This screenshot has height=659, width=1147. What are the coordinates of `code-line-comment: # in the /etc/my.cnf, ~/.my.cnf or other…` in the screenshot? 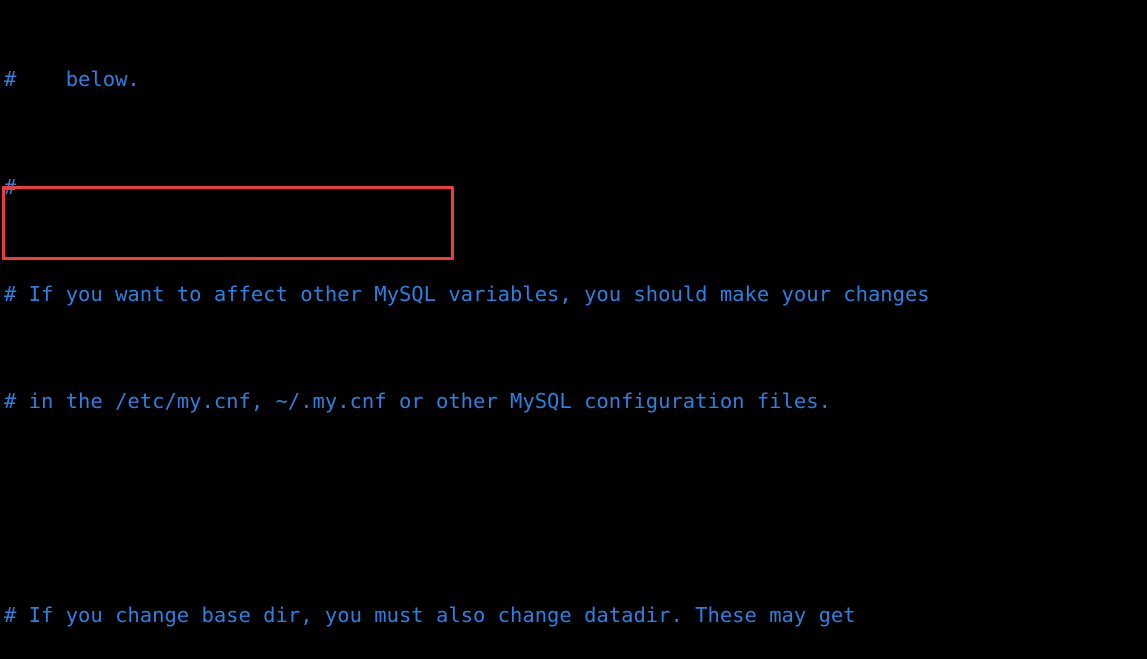 It's located at (473, 401).